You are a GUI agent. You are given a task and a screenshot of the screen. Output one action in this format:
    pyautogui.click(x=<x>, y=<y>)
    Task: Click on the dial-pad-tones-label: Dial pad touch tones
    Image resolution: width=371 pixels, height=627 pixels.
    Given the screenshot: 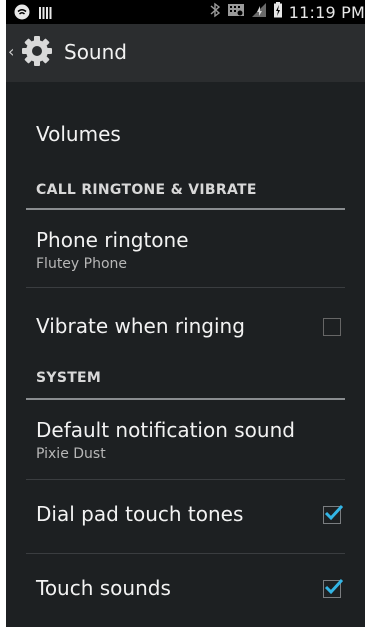 What is the action you would take?
    pyautogui.click(x=140, y=514)
    